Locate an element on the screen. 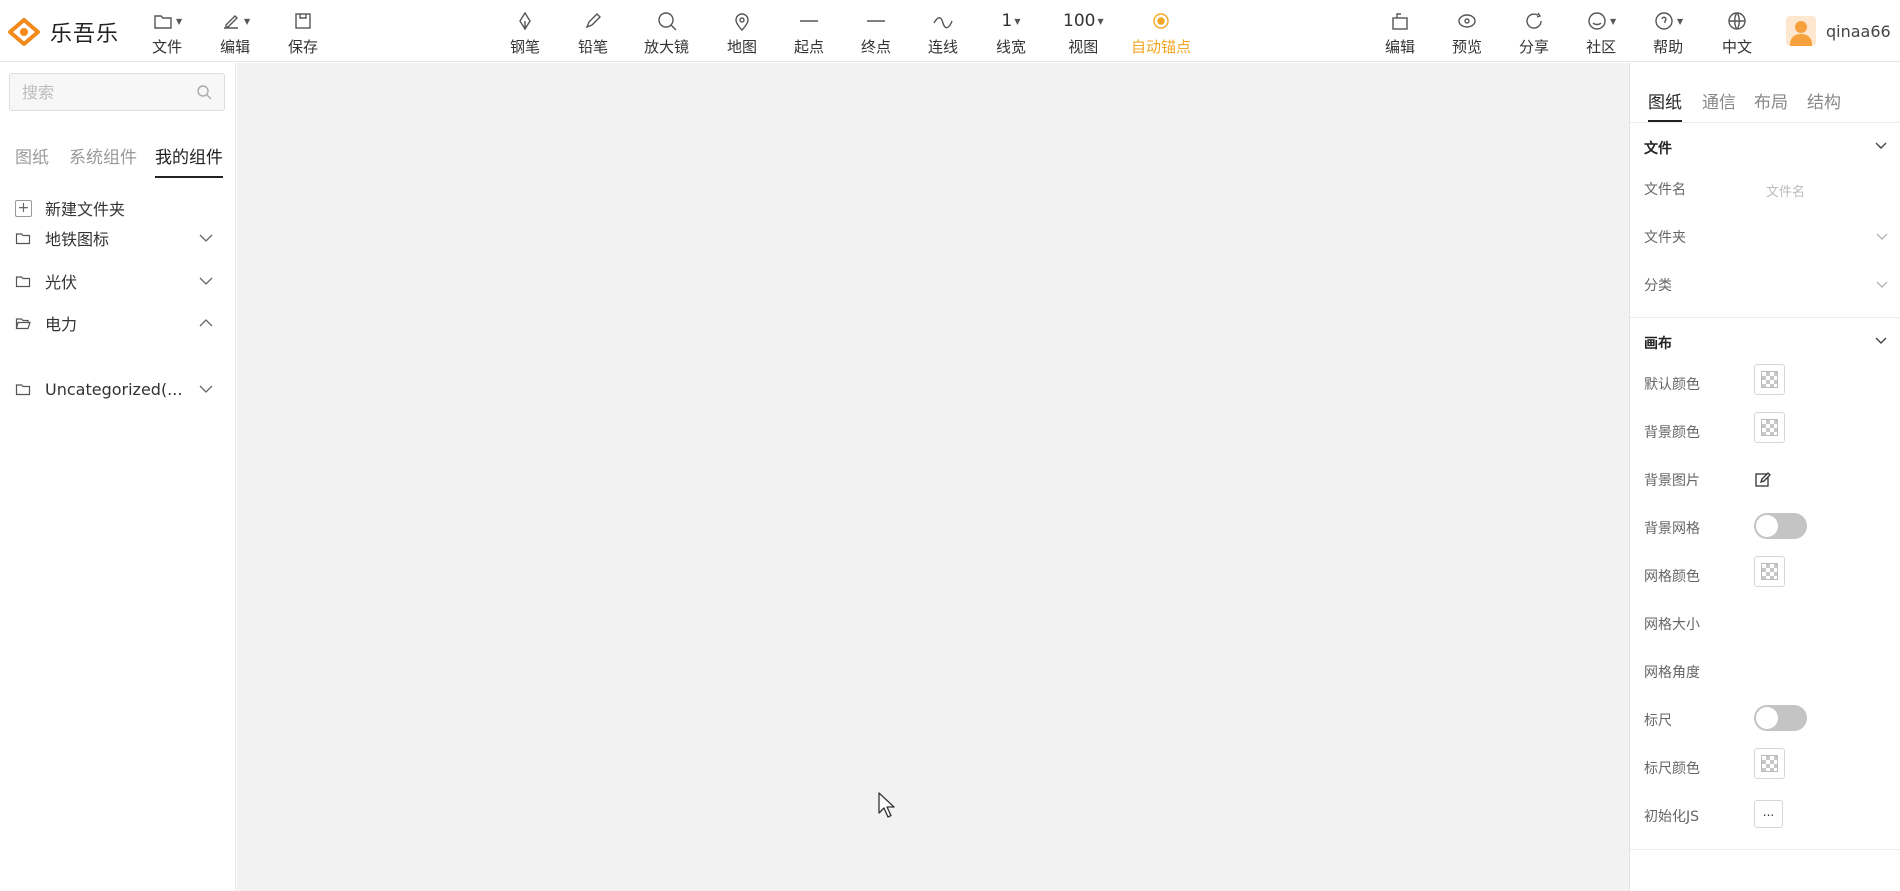  connector-button: 连线 is located at coordinates (943, 33).